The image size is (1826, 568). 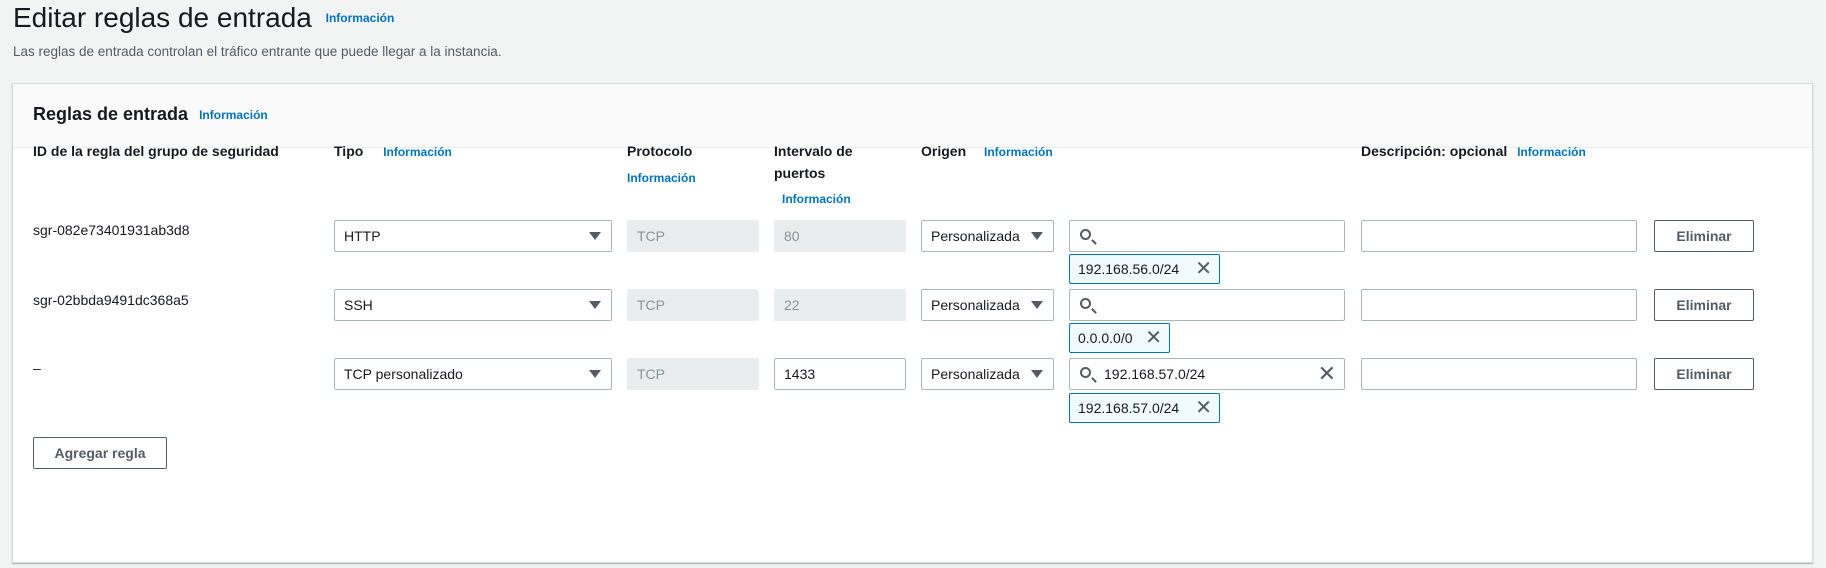 What do you see at coordinates (912, 116) in the screenshot?
I see `panel-header: Reglas de entrada Información` at bounding box center [912, 116].